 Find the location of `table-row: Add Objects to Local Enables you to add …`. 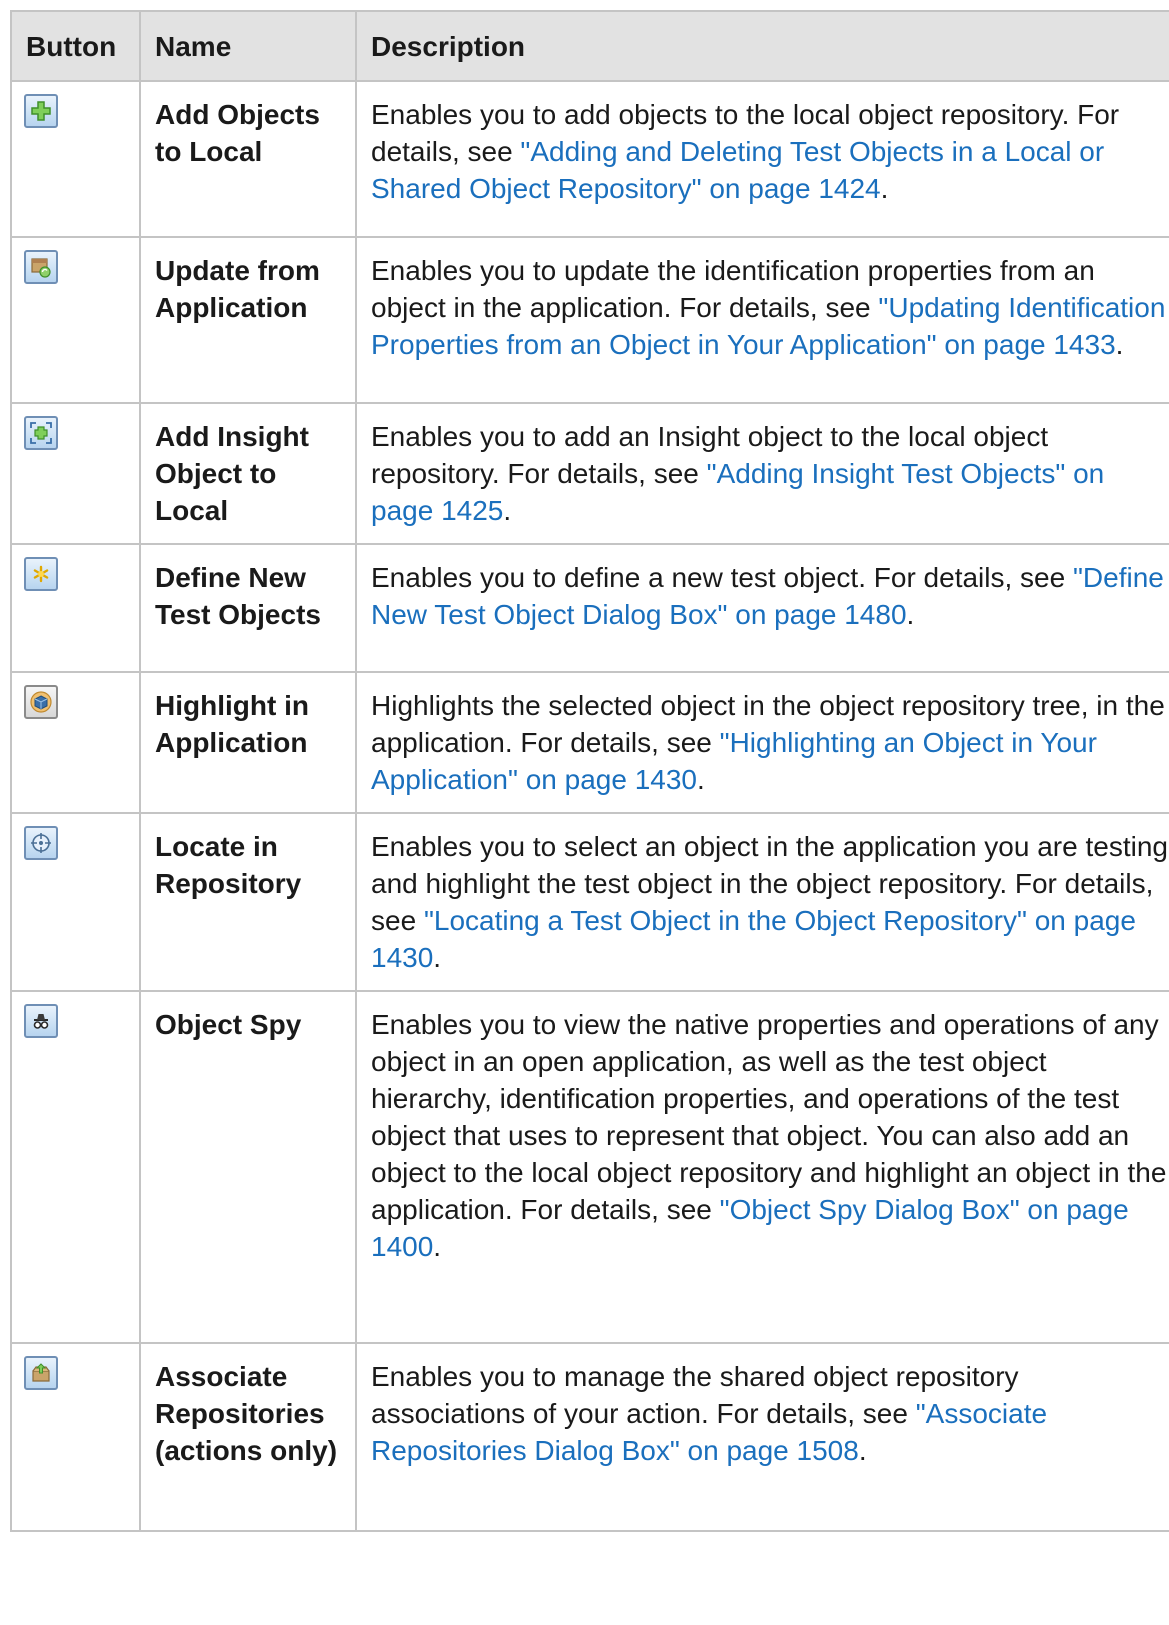

table-row: Add Objects to Local Enables you to add … is located at coordinates (589, 159).